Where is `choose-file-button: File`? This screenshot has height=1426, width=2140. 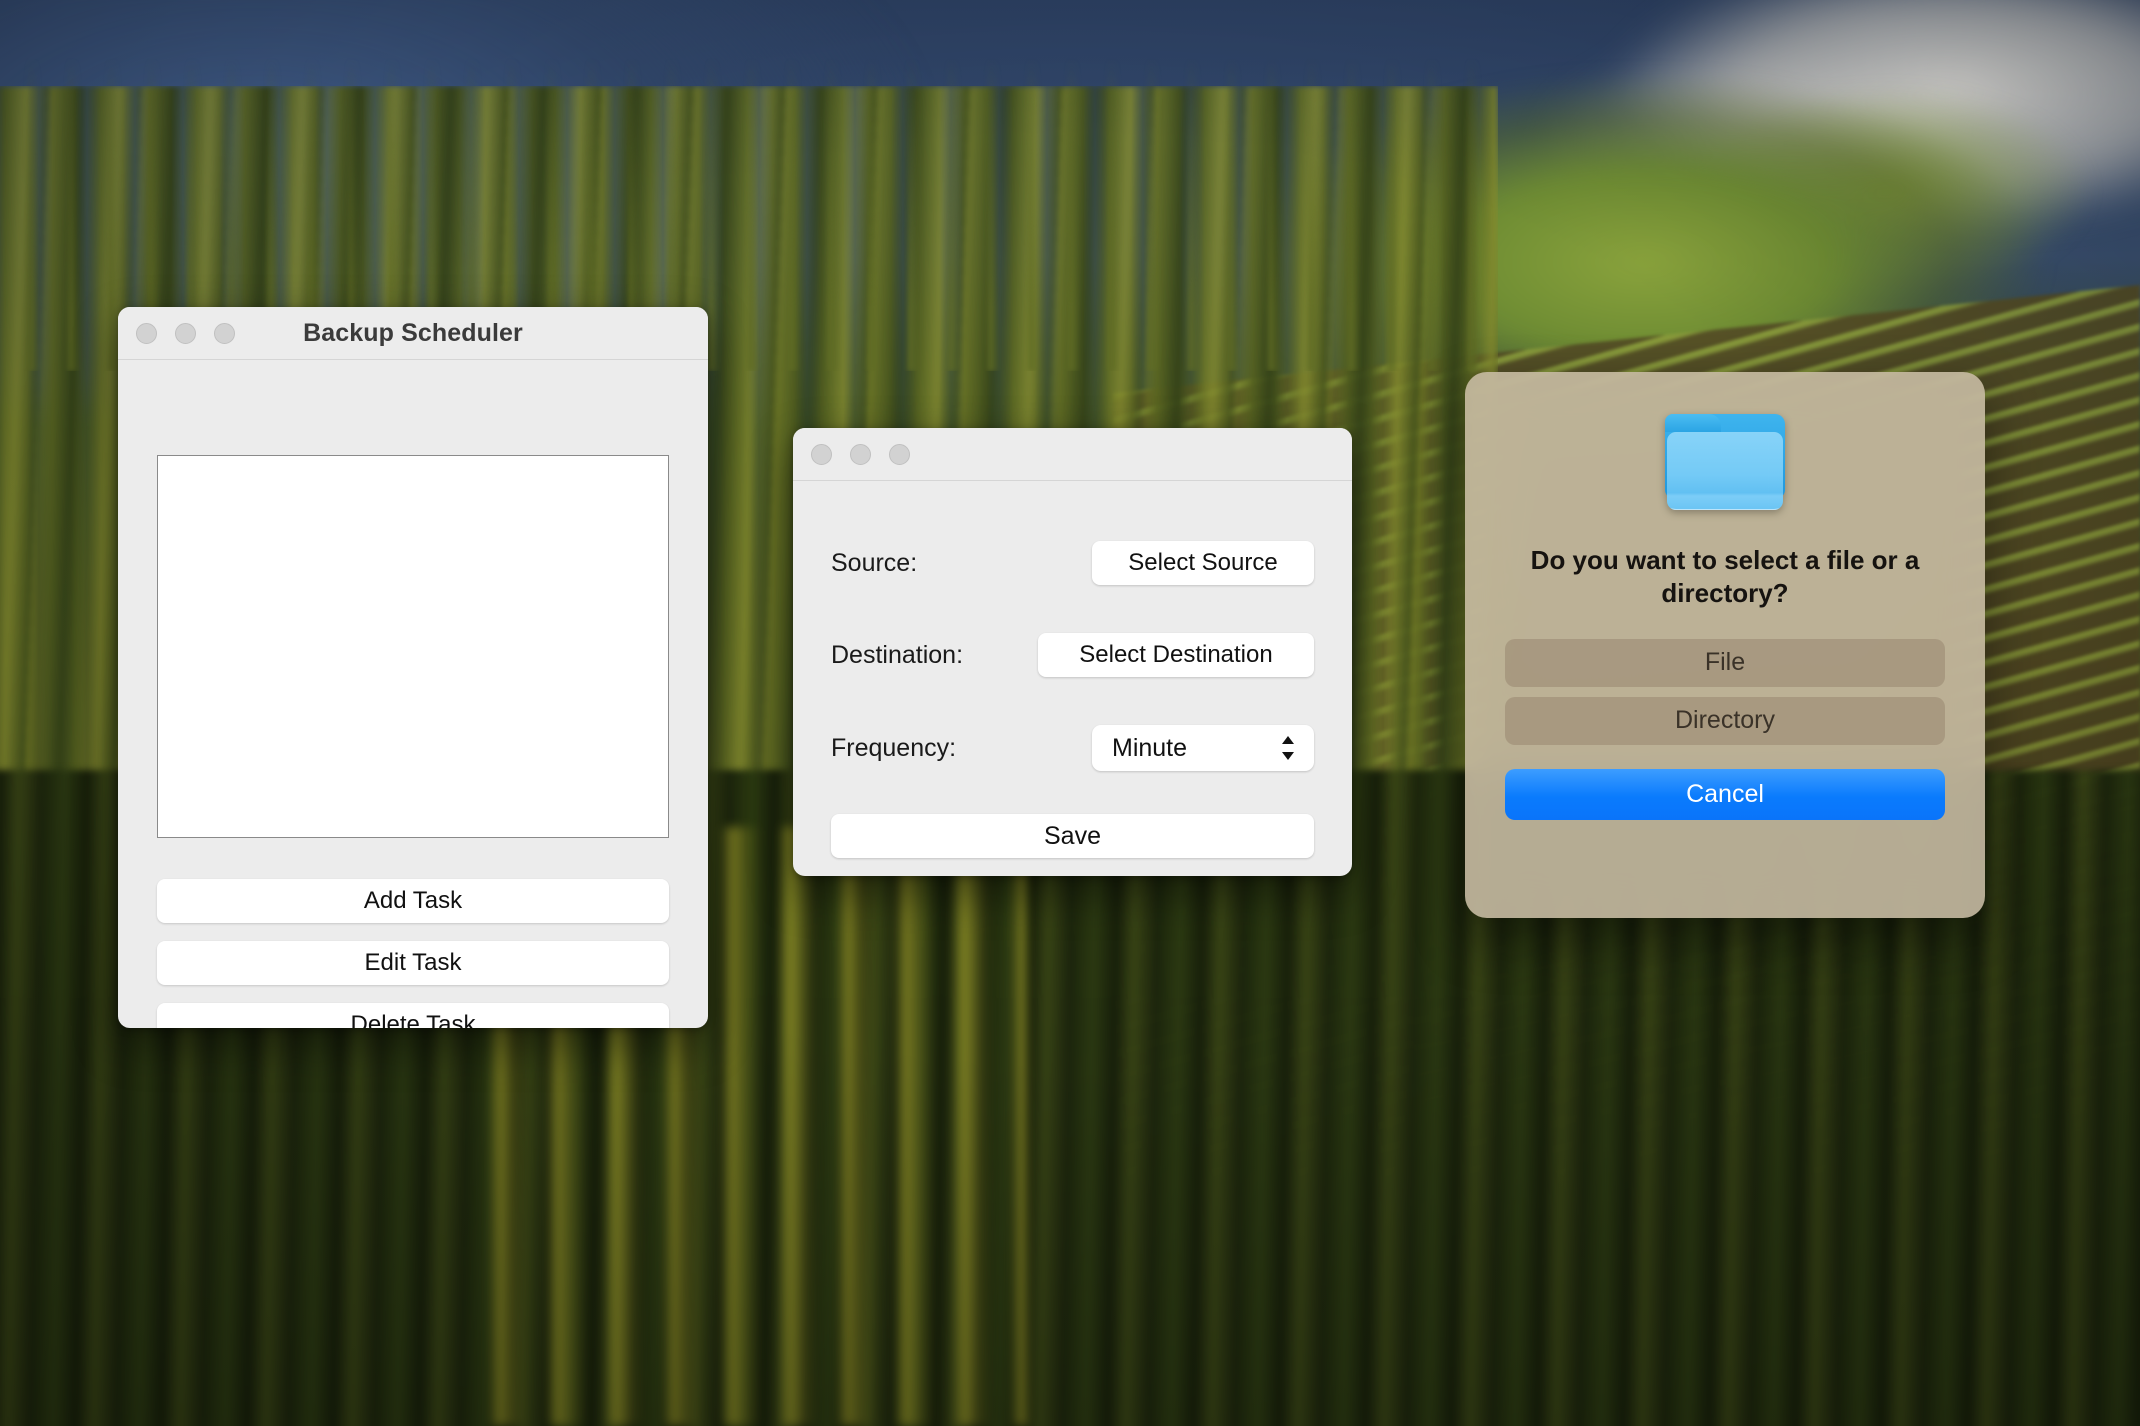 choose-file-button: File is located at coordinates (1725, 662).